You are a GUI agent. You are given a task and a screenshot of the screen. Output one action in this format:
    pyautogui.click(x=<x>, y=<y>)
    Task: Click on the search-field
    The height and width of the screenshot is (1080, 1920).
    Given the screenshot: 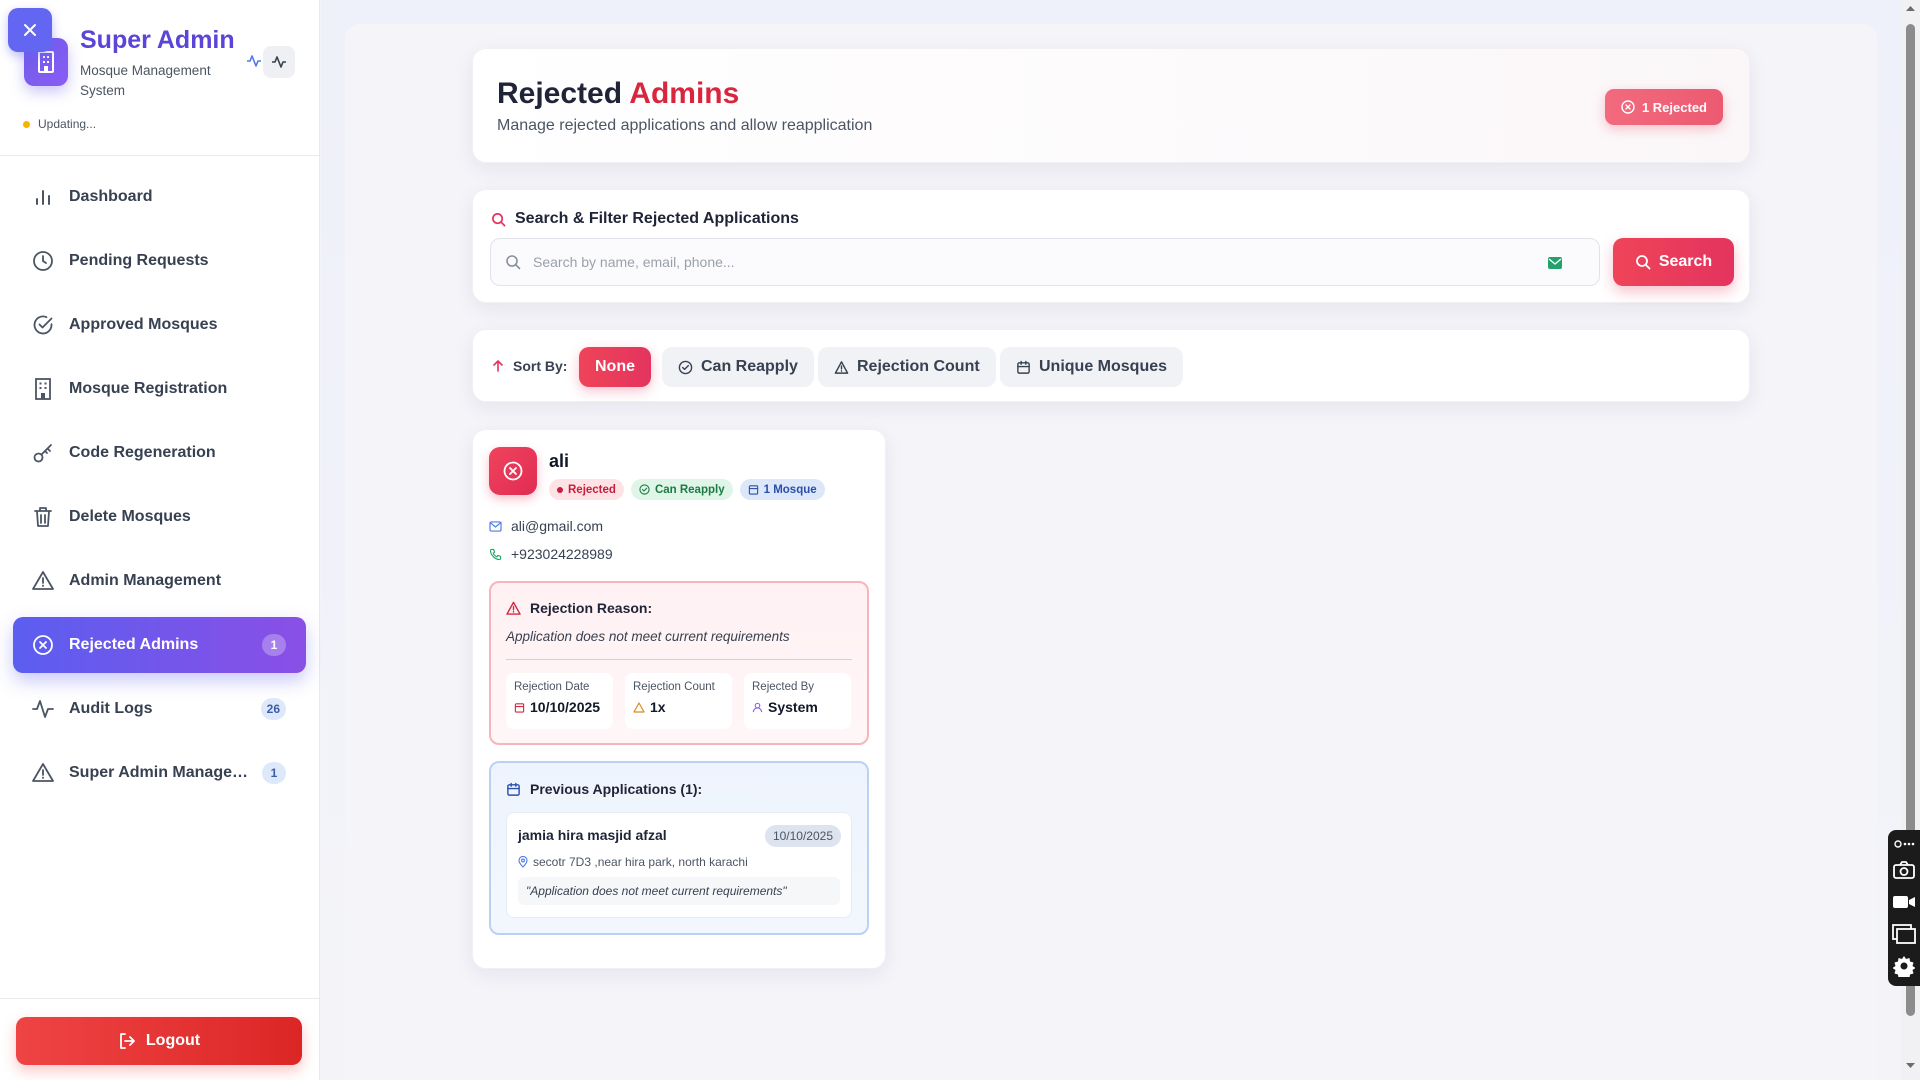 What is the action you would take?
    pyautogui.click(x=1045, y=262)
    